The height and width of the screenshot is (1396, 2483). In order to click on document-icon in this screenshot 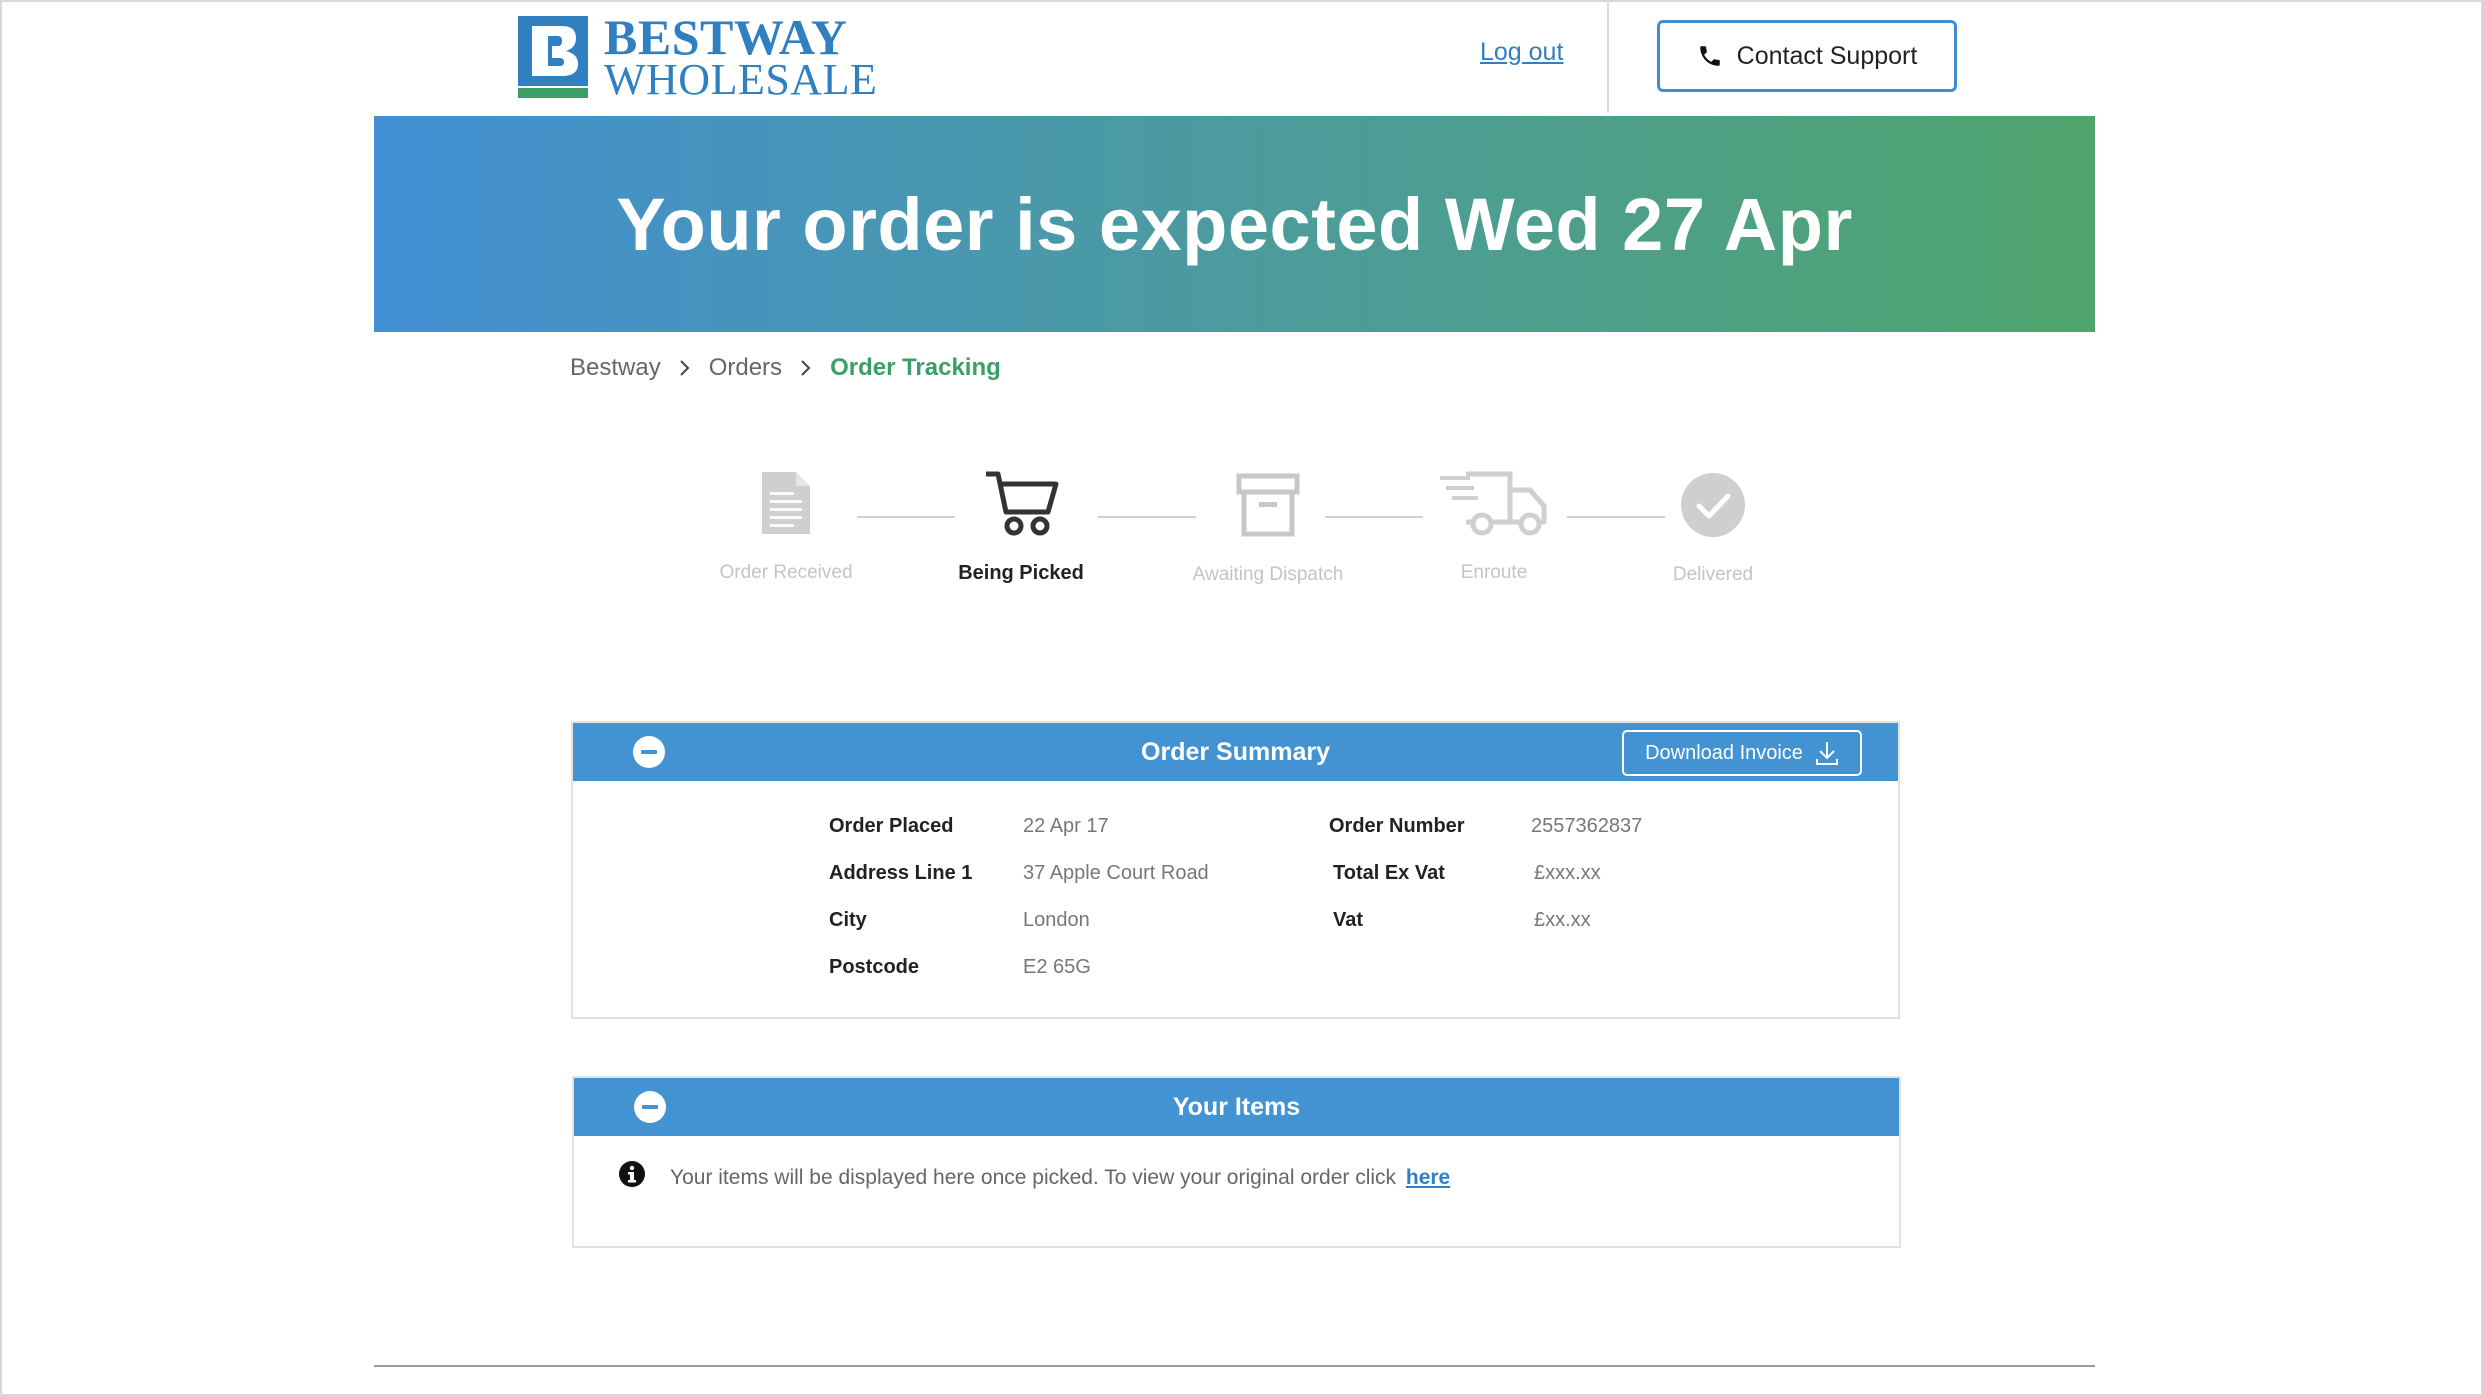, I will do `click(786, 503)`.